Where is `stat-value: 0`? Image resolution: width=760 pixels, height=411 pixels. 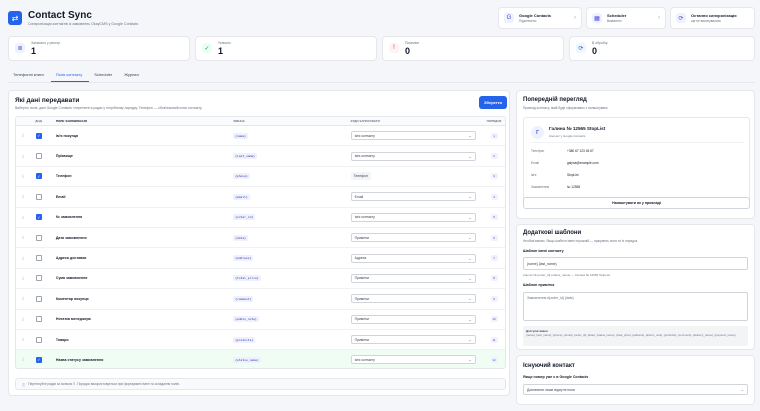
stat-value: 0 is located at coordinates (595, 51).